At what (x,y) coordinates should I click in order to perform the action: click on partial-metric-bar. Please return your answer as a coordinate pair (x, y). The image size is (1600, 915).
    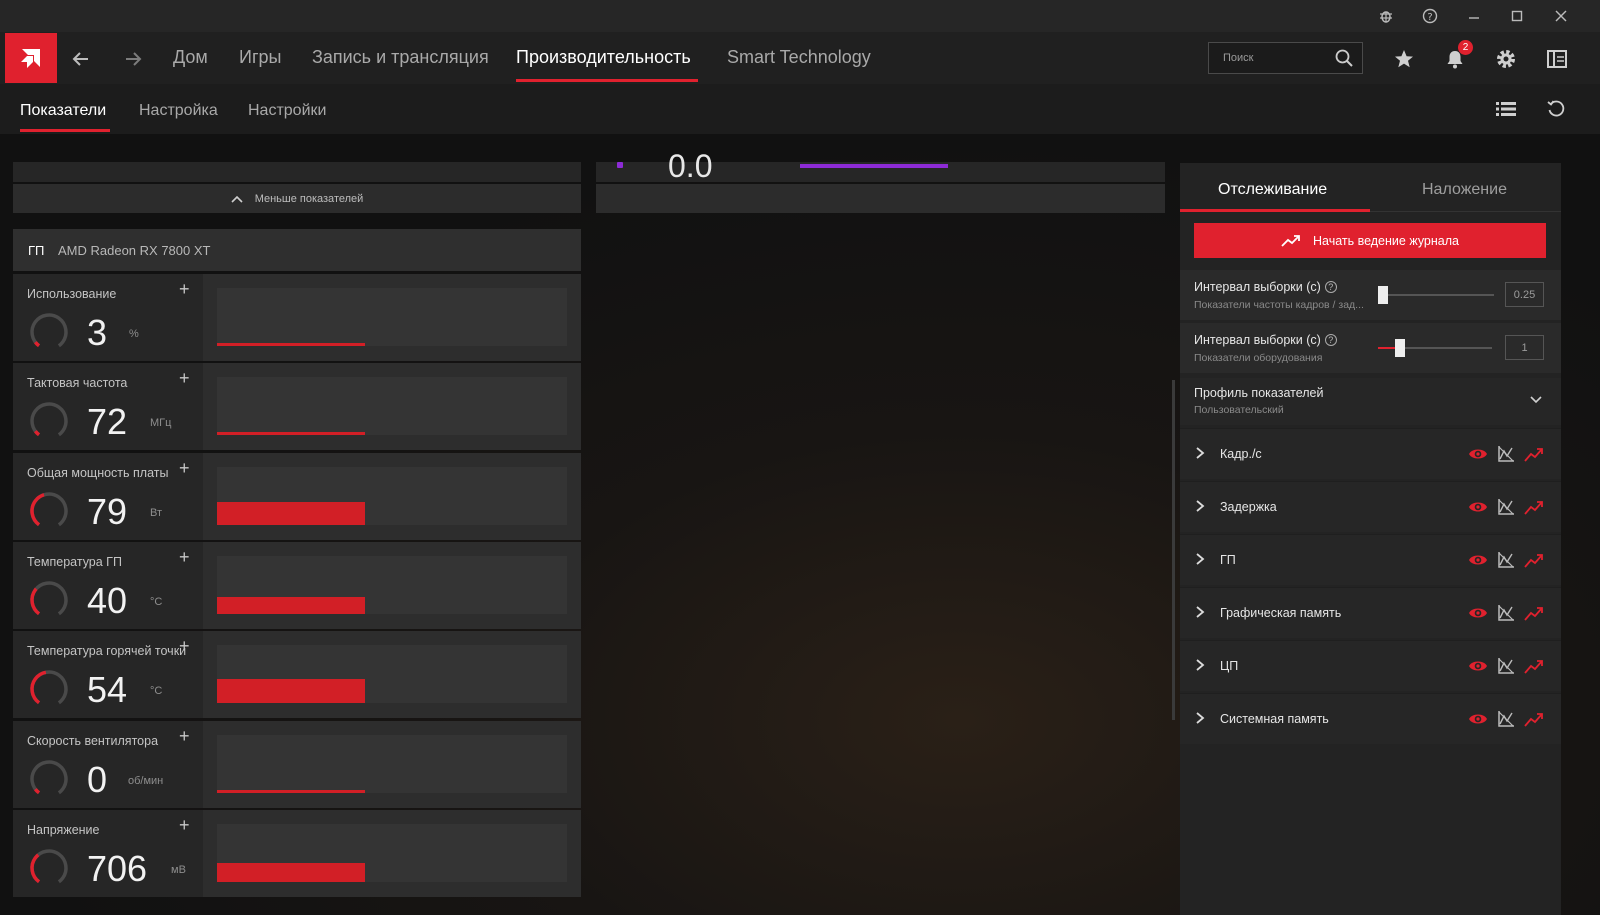
    Looking at the image, I should click on (874, 166).